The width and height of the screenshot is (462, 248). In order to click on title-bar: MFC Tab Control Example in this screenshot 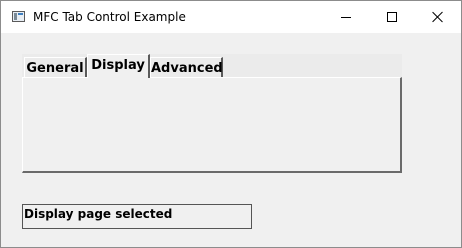, I will do `click(231, 17)`.